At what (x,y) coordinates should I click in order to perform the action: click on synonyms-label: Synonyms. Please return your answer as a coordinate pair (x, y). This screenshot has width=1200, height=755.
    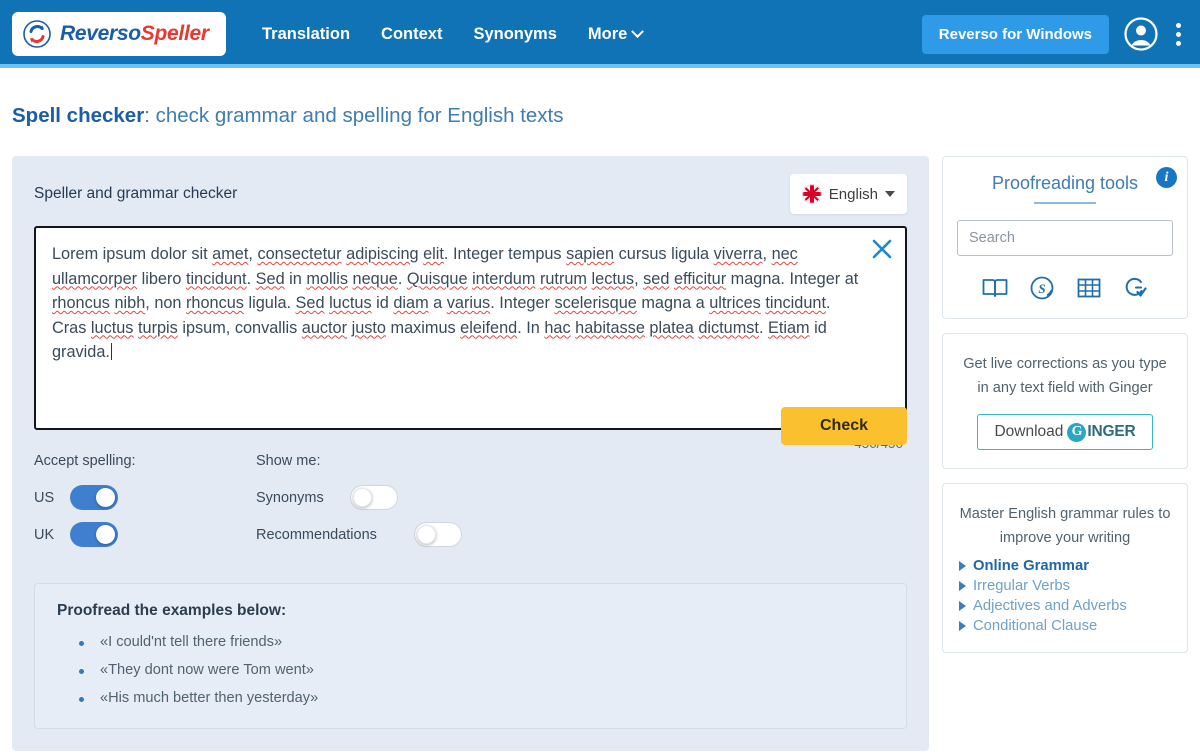
    Looking at the image, I should click on (290, 497).